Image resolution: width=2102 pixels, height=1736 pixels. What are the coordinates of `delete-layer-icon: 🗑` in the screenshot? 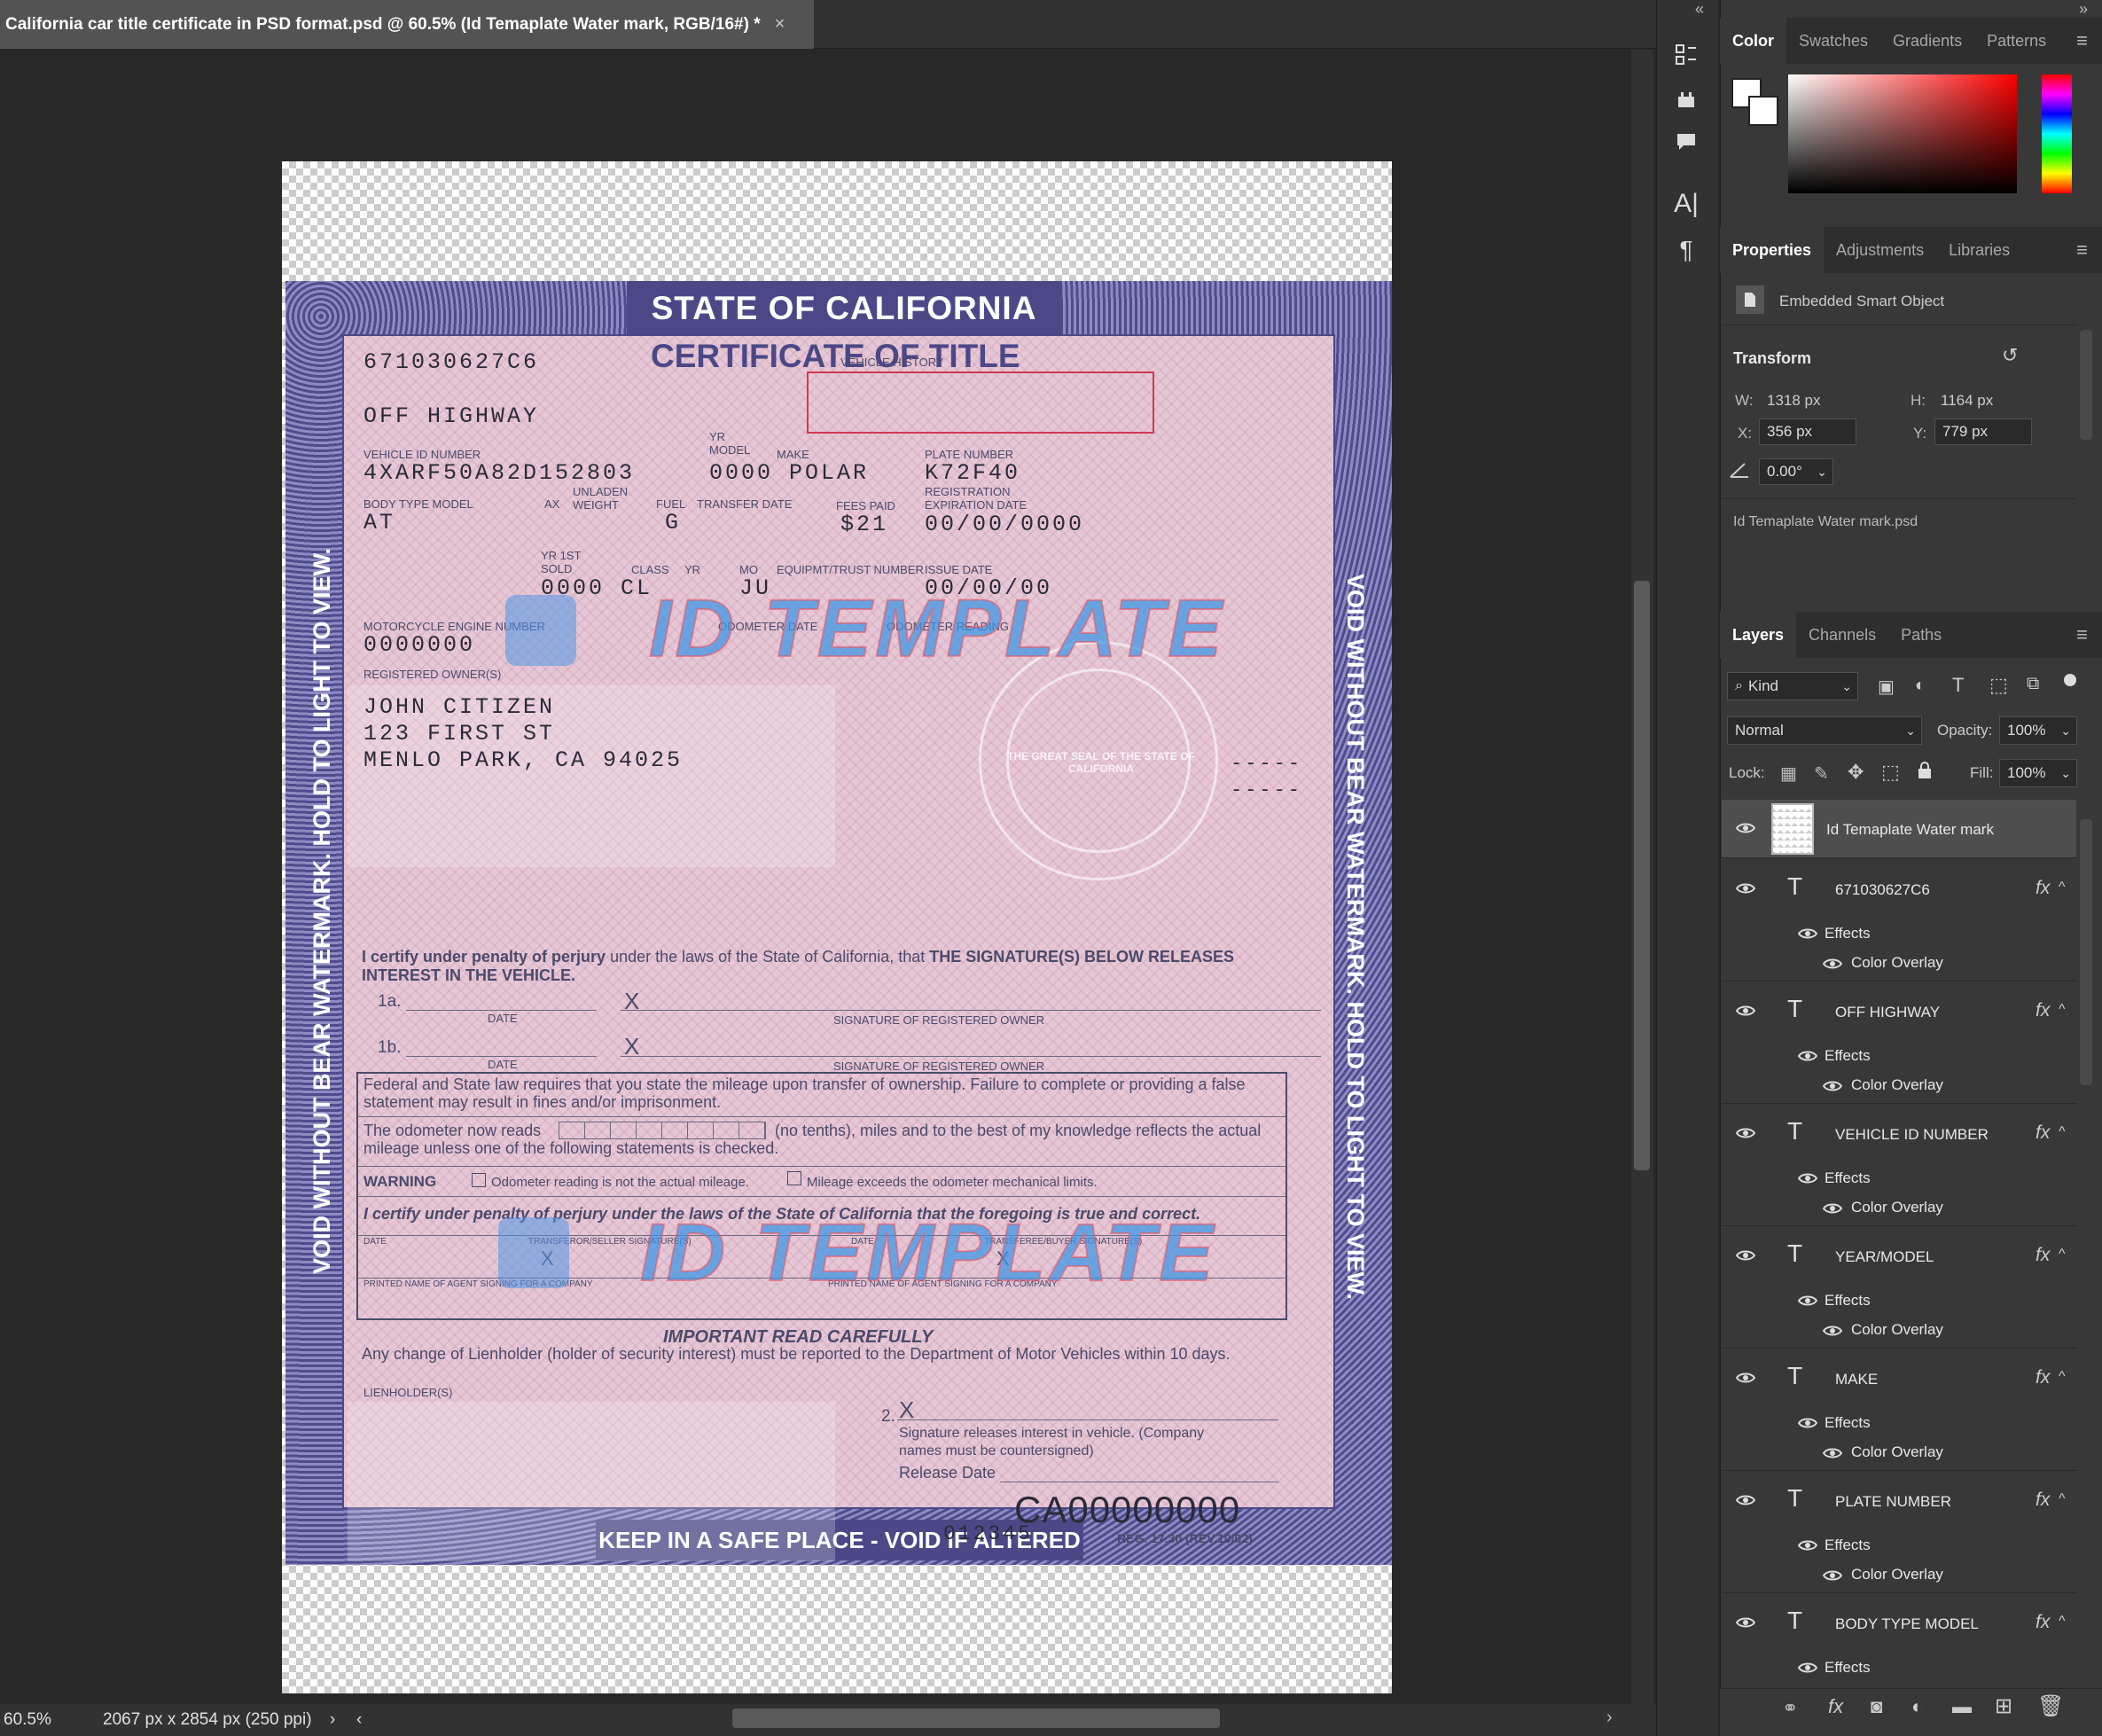 It's located at (2050, 1706).